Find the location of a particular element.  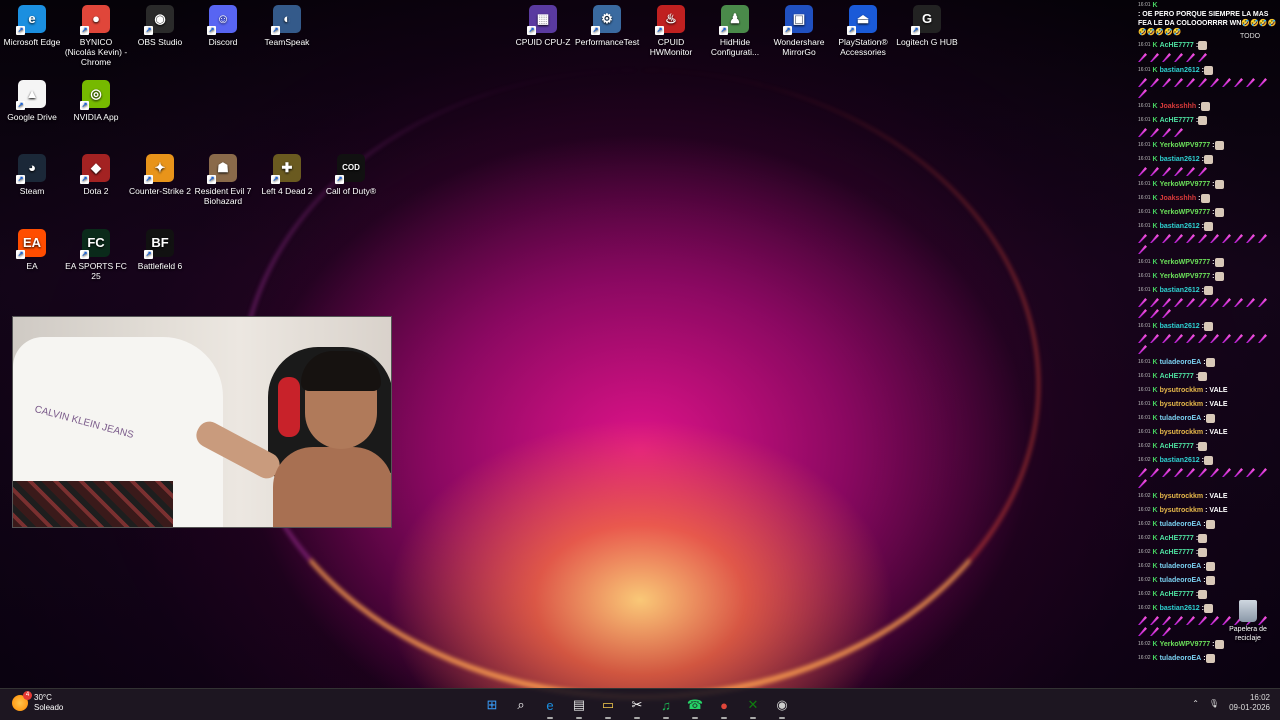

obs-taskbar: ◉ is located at coordinates (782, 706).